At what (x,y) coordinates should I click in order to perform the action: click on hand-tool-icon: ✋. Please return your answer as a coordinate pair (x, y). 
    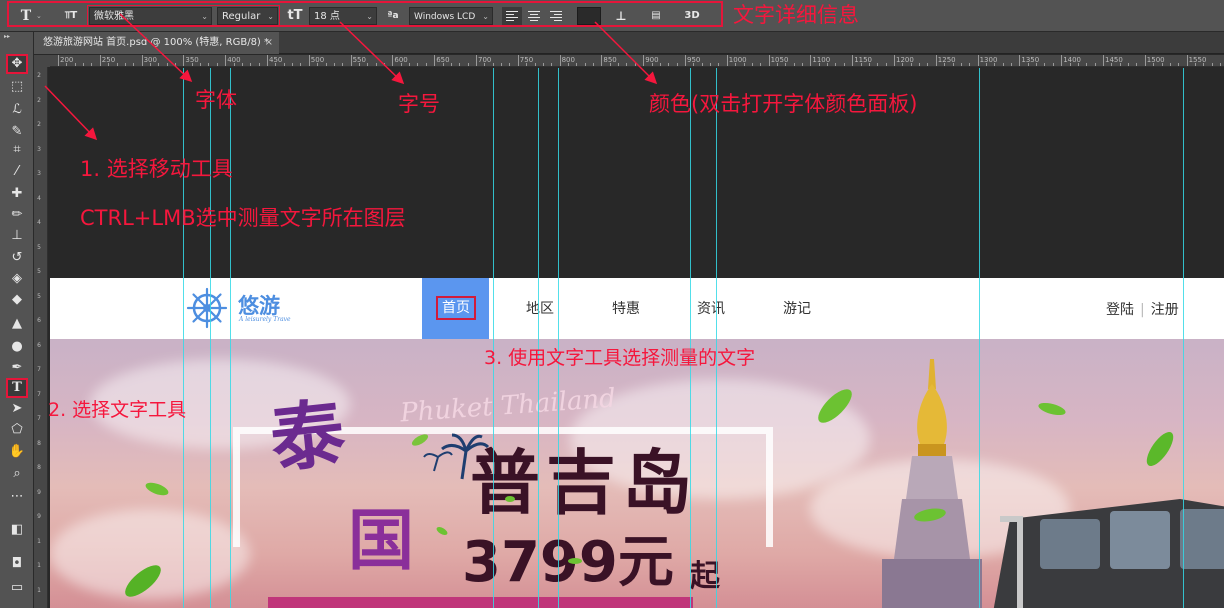
    Looking at the image, I should click on (17, 452).